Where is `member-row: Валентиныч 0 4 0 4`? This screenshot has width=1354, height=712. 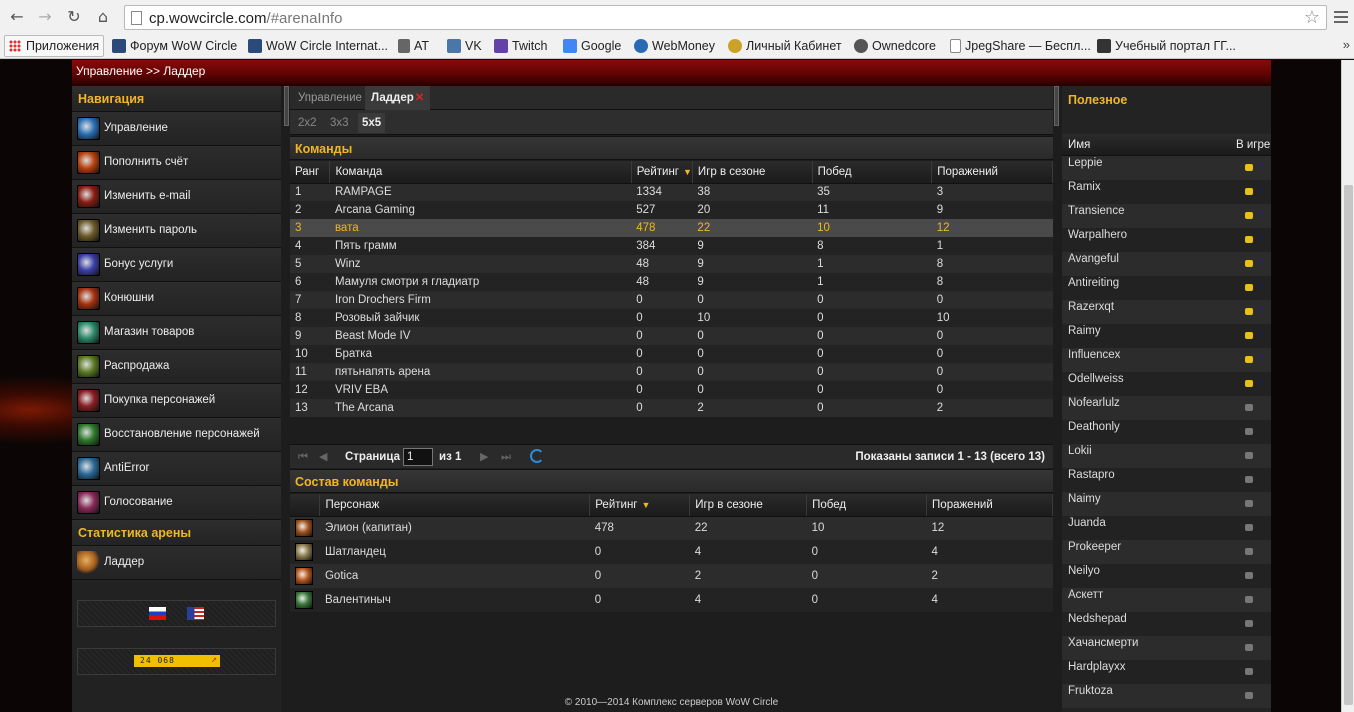
member-row: Валентиныч 0 4 0 4 is located at coordinates (671, 600).